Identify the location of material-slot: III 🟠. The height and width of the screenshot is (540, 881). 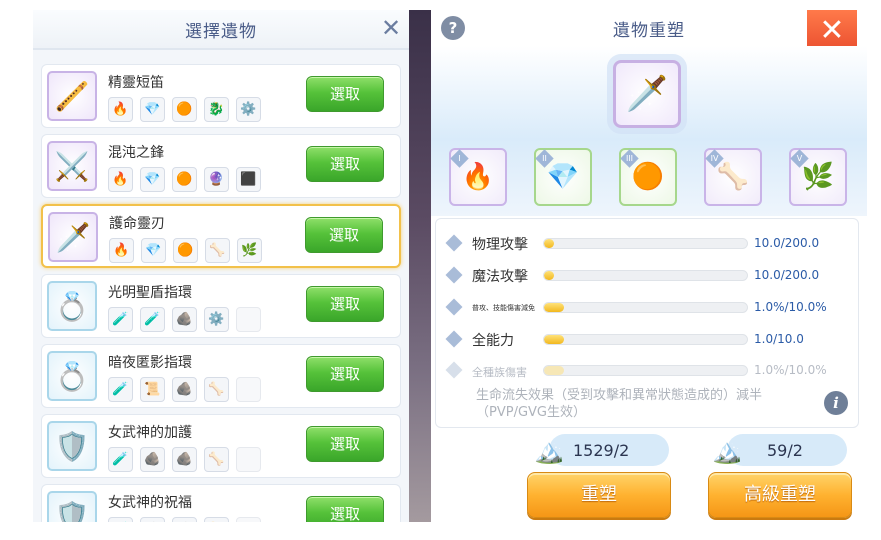
(648, 177).